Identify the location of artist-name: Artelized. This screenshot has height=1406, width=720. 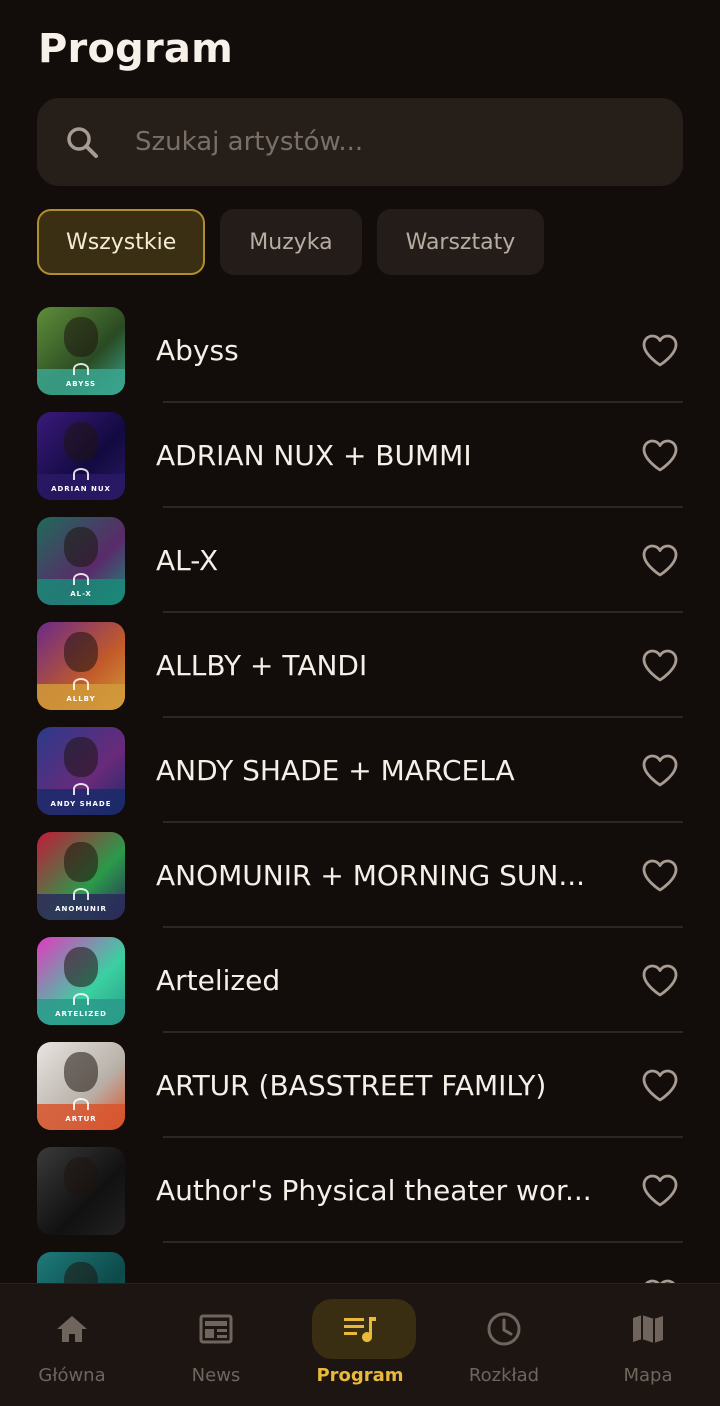
(218, 980).